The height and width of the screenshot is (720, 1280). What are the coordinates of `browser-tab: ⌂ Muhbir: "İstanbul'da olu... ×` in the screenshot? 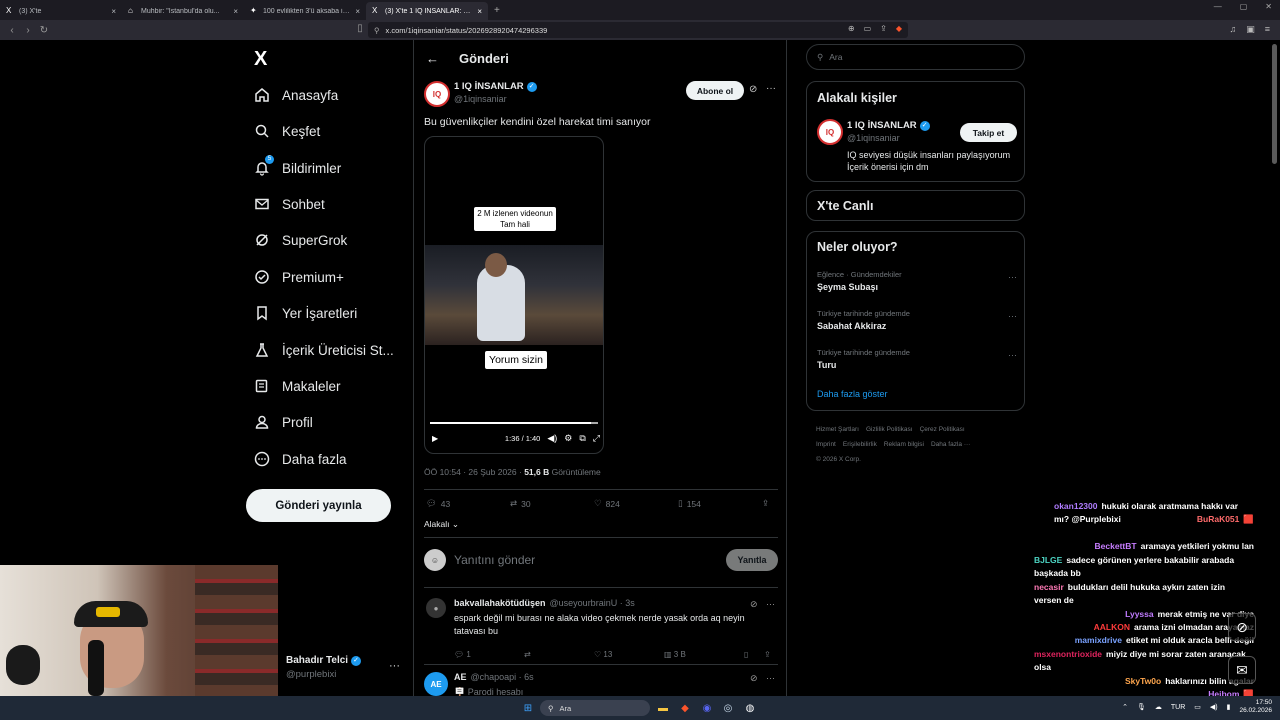 It's located at (183, 11).